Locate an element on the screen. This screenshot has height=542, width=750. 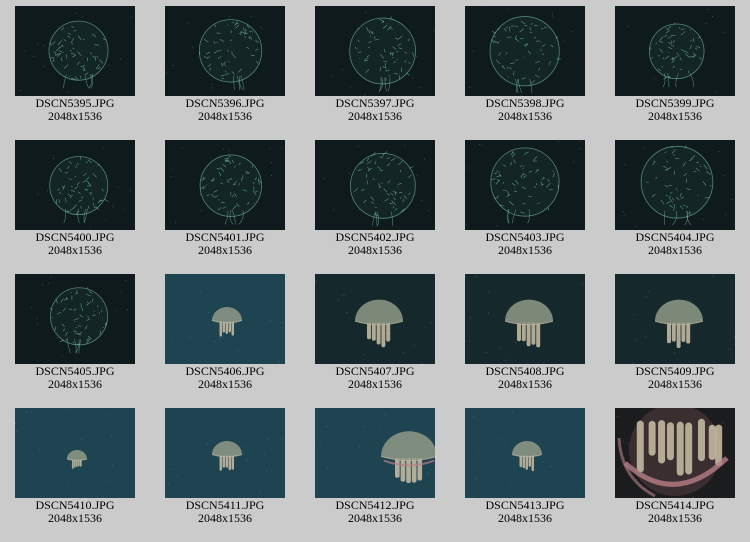
thumbnail-item: DSCN5395.JPG 2048x1536 is located at coordinates (75, 67).